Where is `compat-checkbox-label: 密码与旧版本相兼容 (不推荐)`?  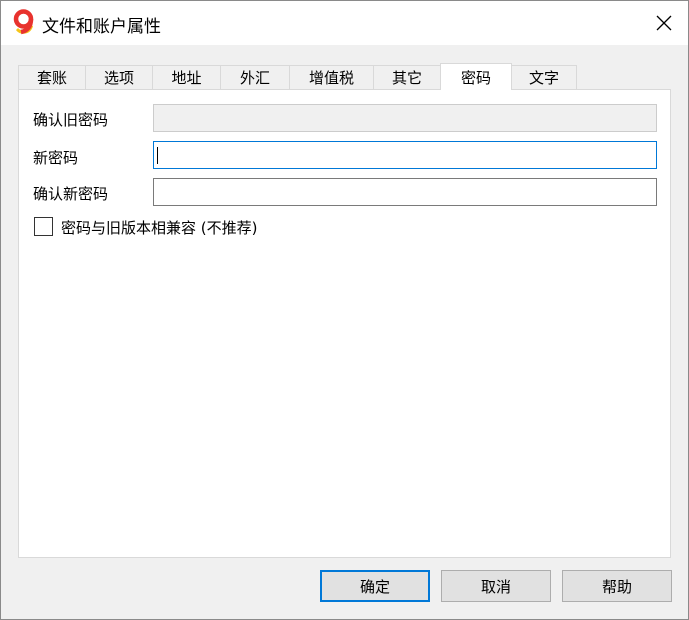
compat-checkbox-label: 密码与旧版本相兼容 (不推荐) is located at coordinates (159, 227).